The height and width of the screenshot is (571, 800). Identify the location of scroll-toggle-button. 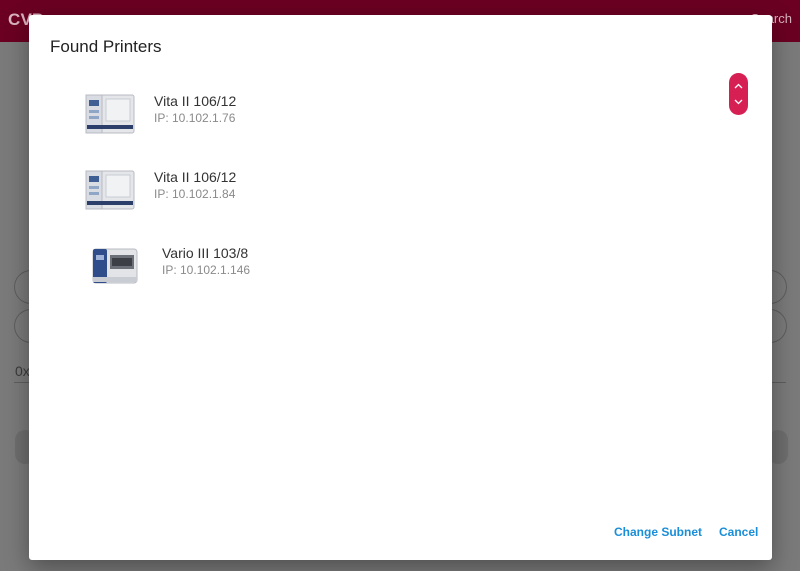
(738, 94).